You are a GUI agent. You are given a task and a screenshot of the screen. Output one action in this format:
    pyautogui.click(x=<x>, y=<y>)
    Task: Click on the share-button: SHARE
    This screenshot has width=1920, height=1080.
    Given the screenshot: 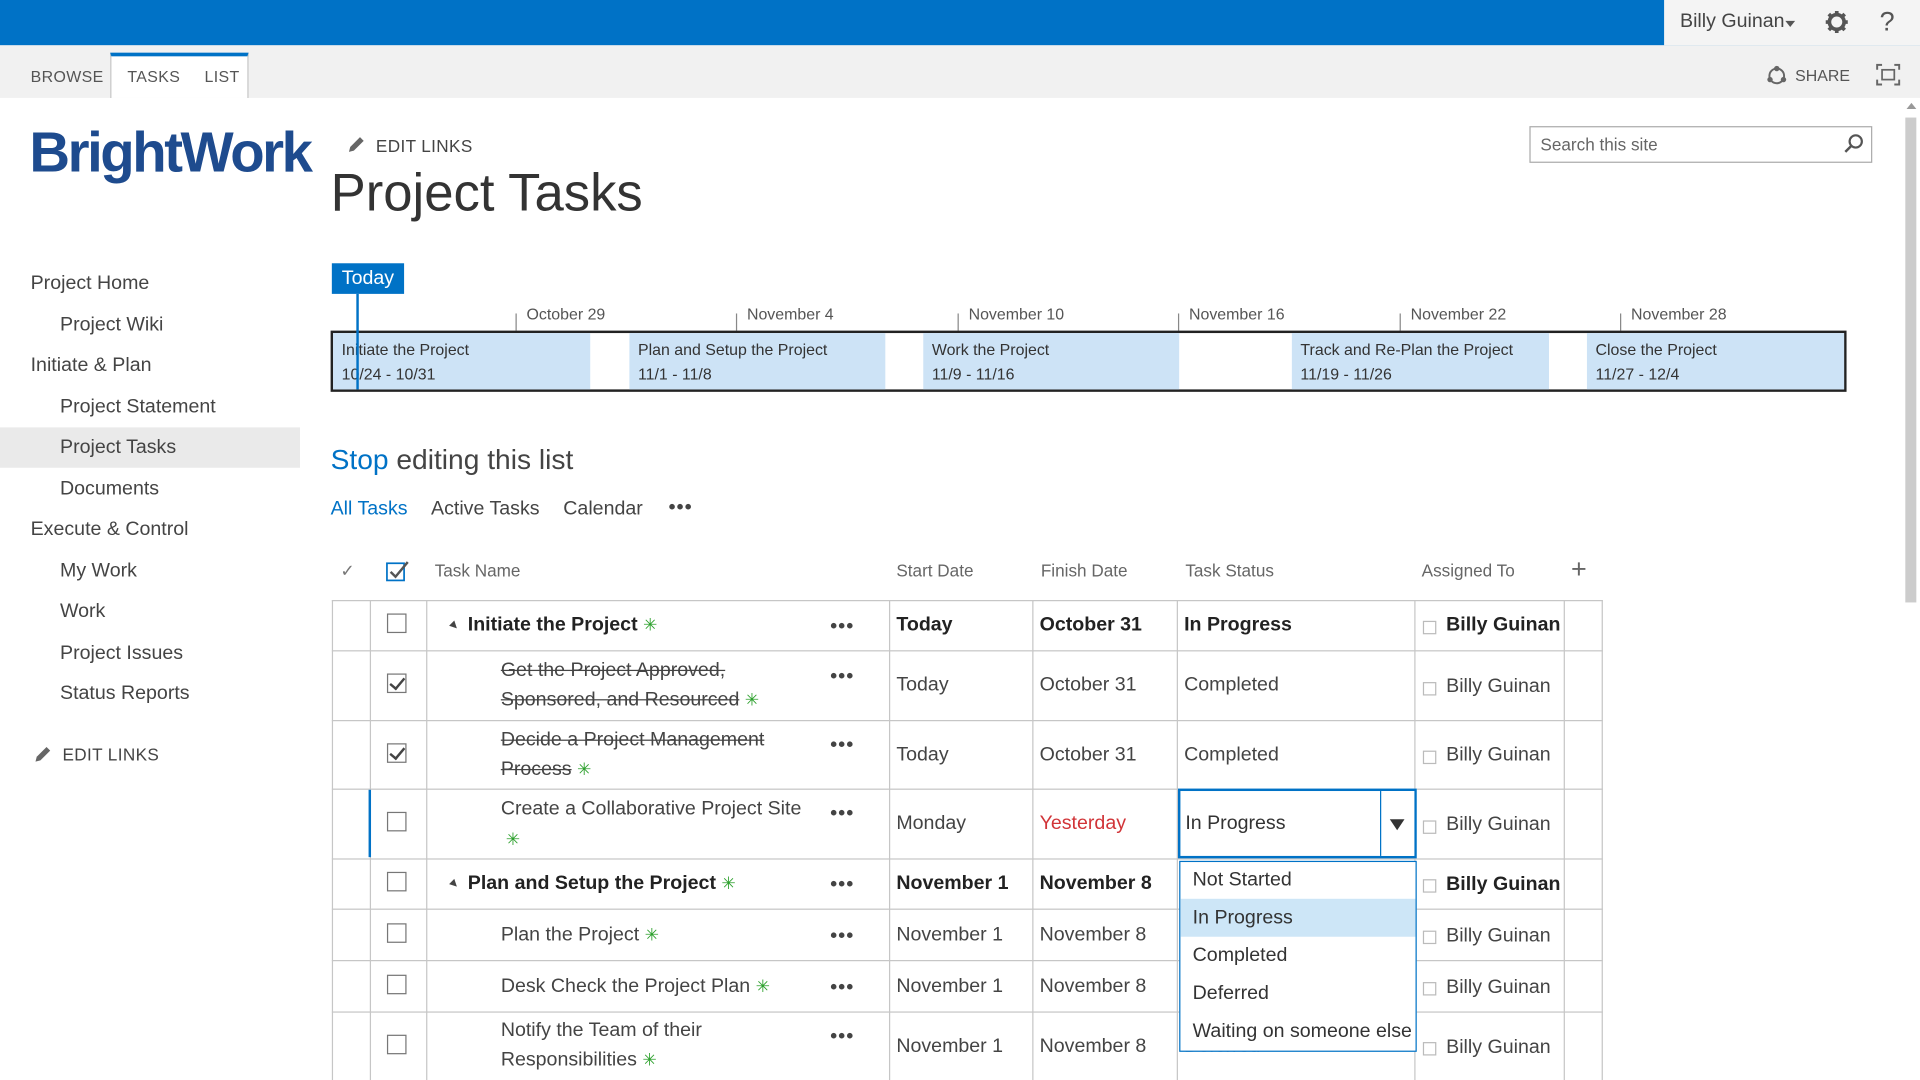 What is the action you would take?
    pyautogui.click(x=1822, y=75)
    